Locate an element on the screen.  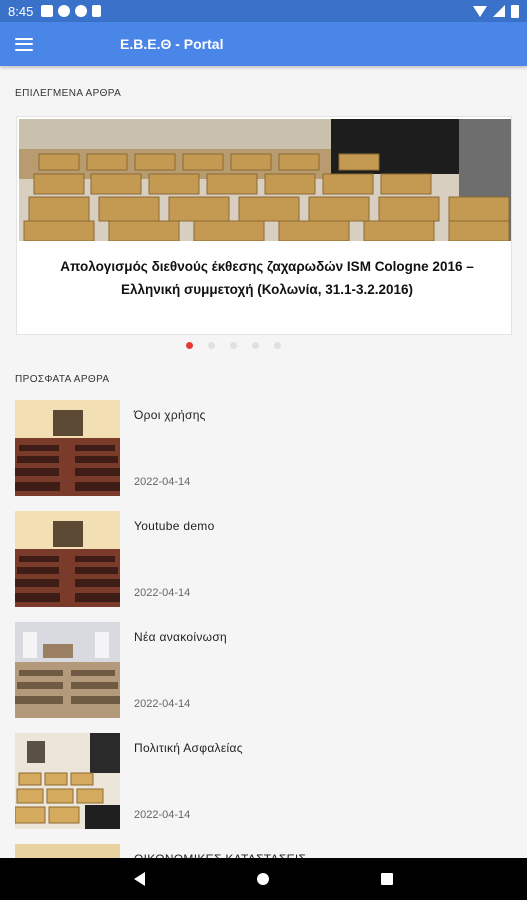
featured-section-label: ΕΠΙΛΕΓΜΕΝΑ ΑΡΘΡΑ is located at coordinates (68, 93).